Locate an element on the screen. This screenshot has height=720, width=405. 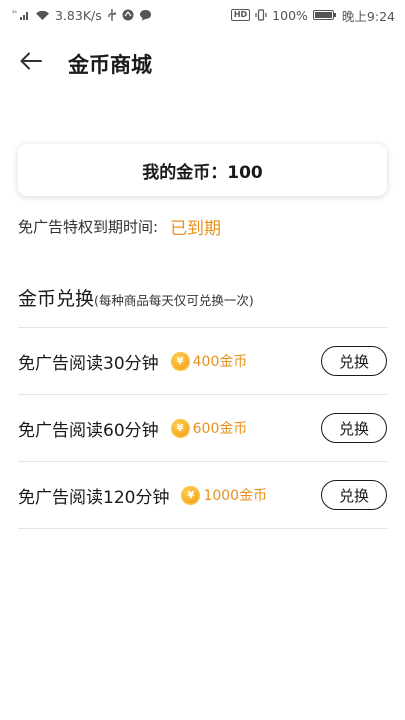
hd-badge: HD is located at coordinates (240, 15).